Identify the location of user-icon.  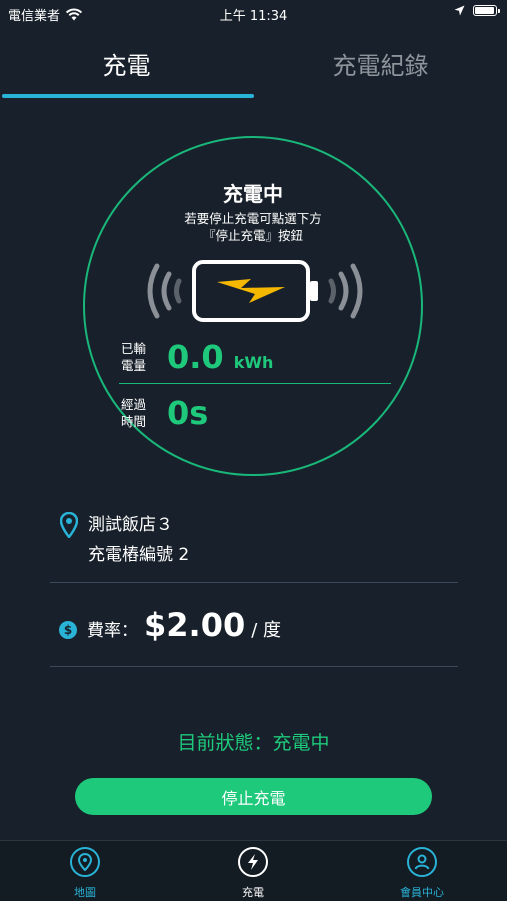
(422, 862).